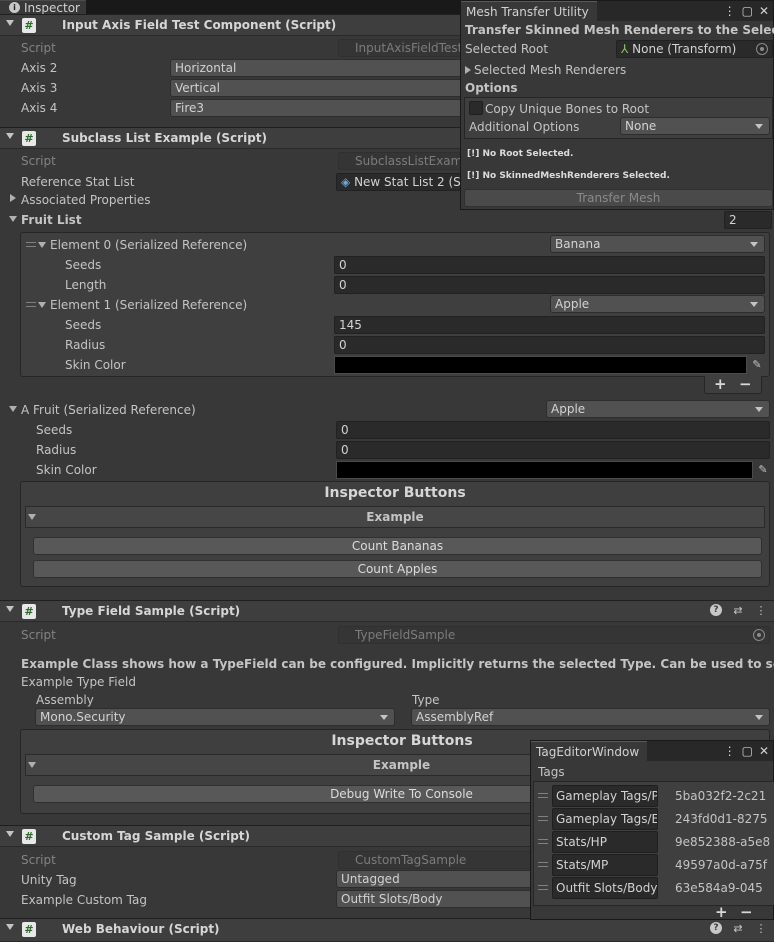 The image size is (774, 942). I want to click on transfer-mesh-button: Transfer Mesh, so click(618, 198).